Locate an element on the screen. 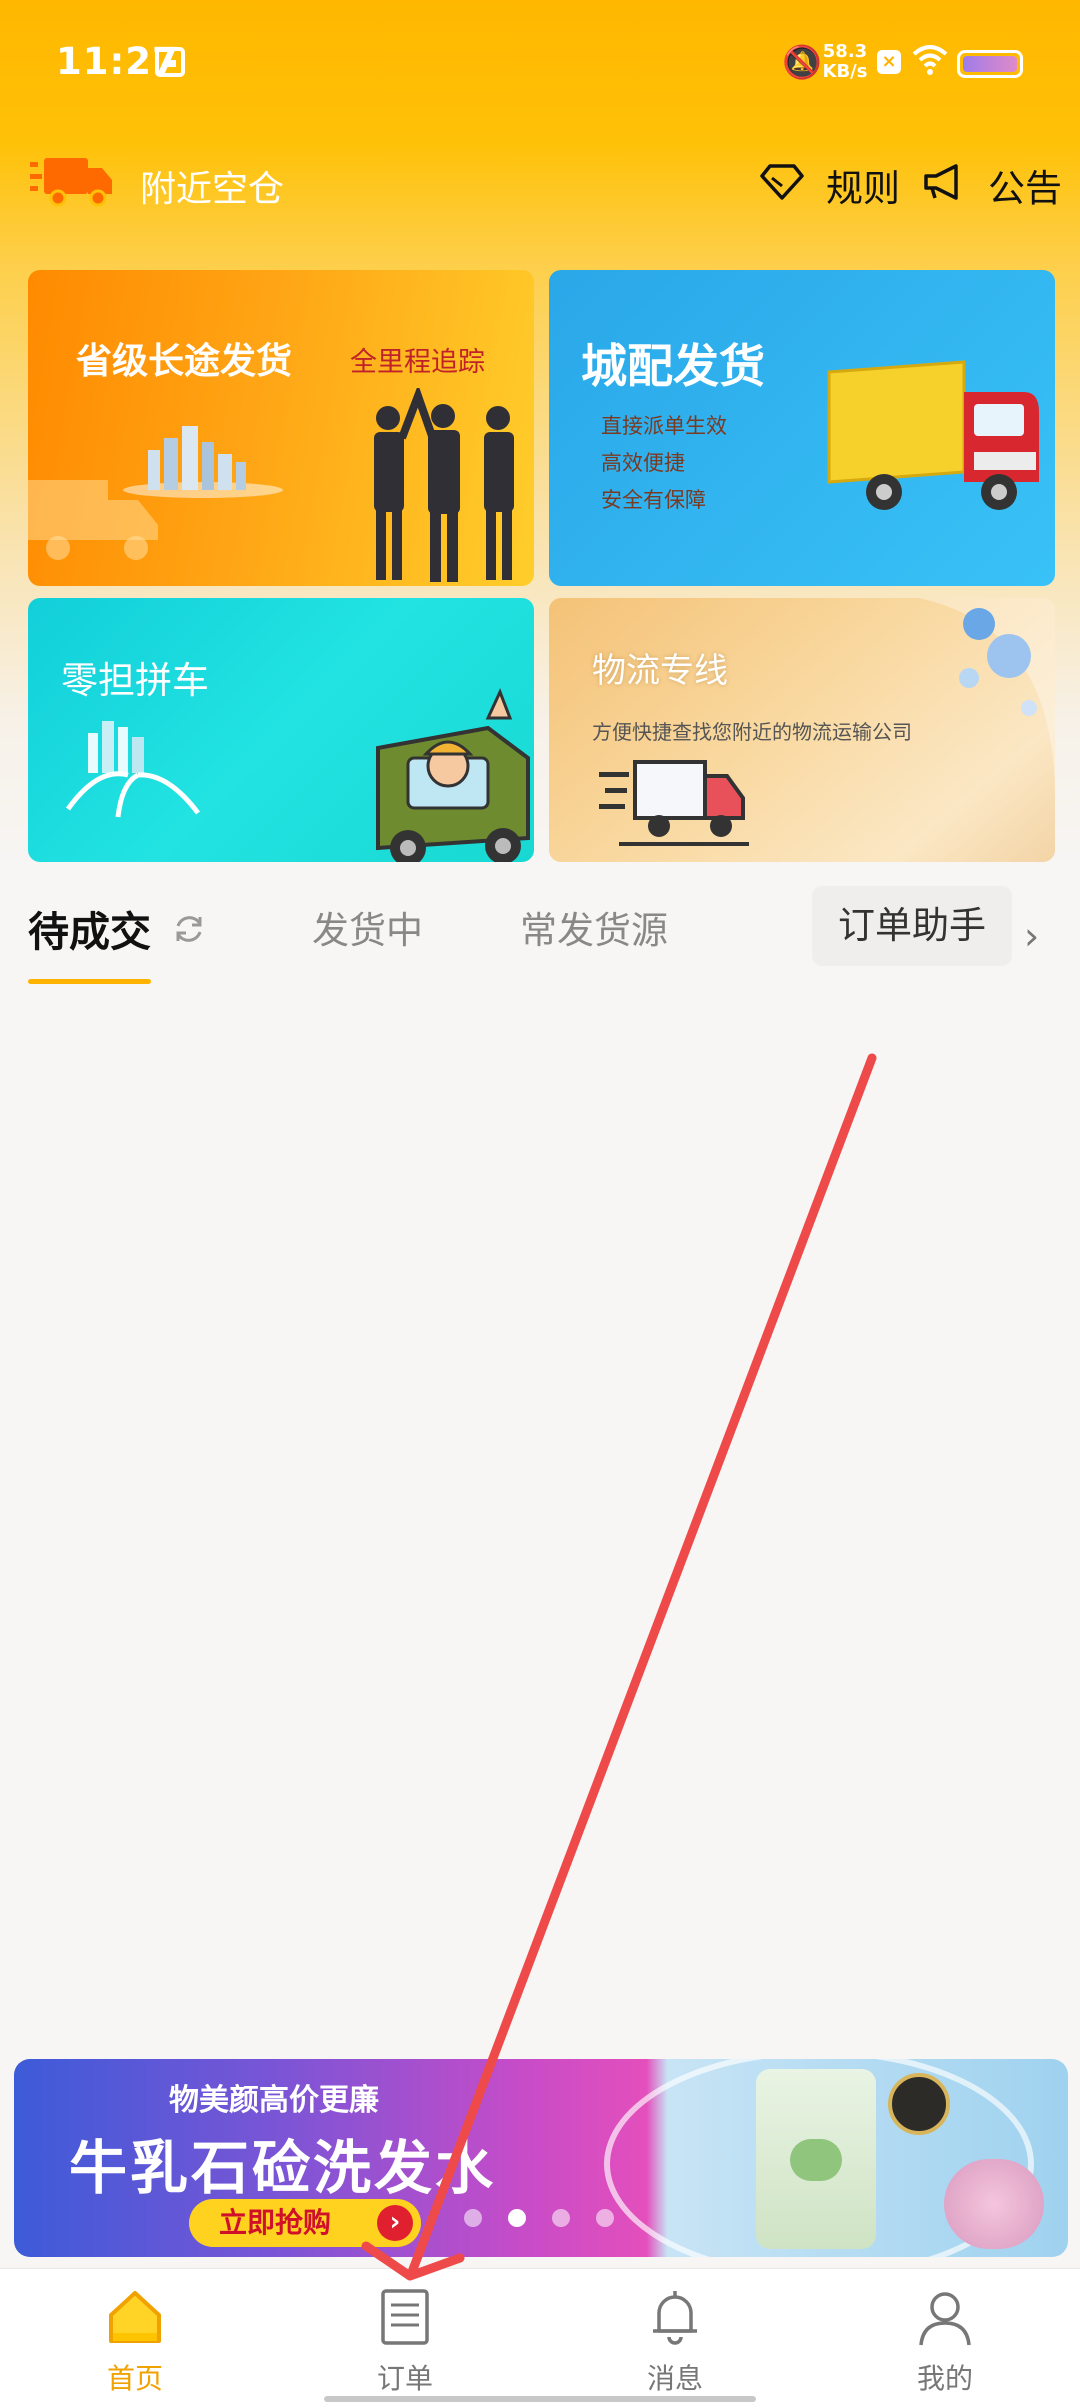 The width and height of the screenshot is (1080, 2408). nav-profile: 我的 is located at coordinates (945, 2338).